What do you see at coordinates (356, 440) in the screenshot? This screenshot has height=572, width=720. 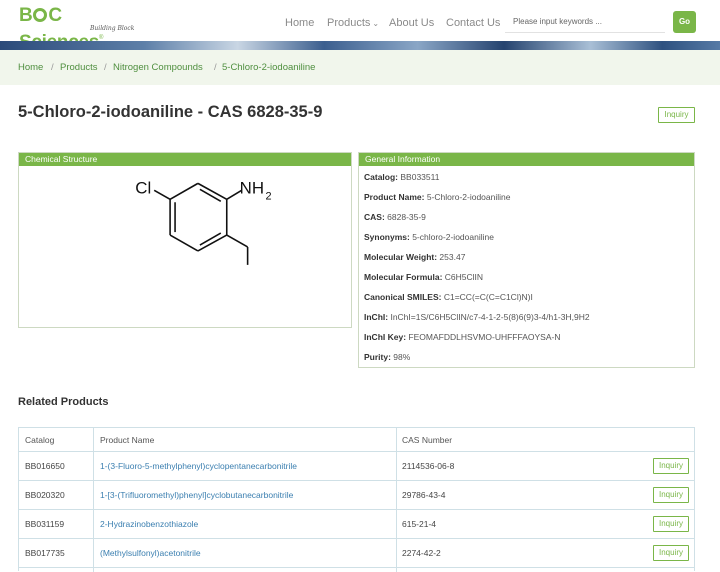 I see `table-header-row: Catalog Product Name CAS Number` at bounding box center [356, 440].